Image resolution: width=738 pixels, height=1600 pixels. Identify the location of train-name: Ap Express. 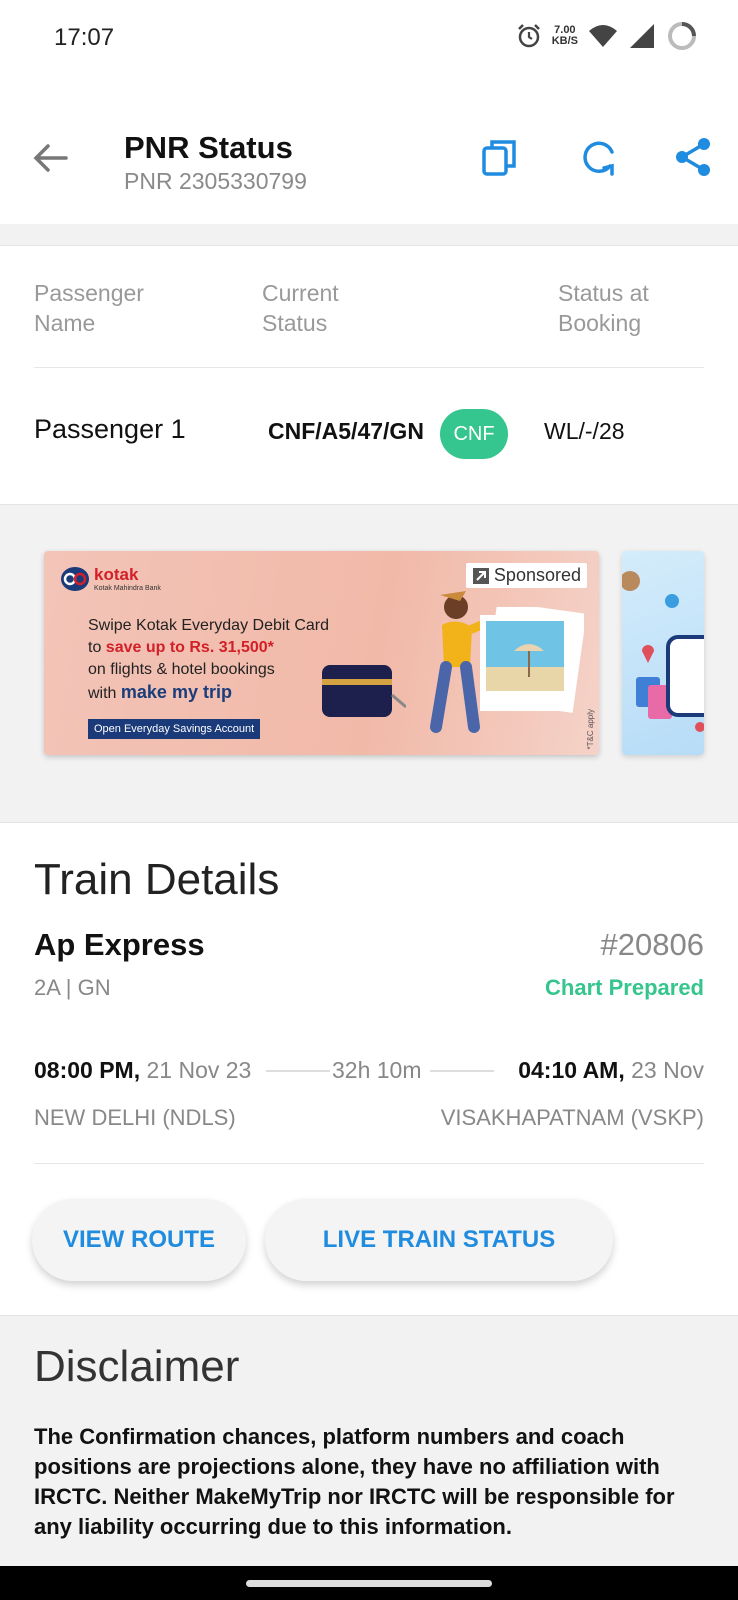
(119, 944).